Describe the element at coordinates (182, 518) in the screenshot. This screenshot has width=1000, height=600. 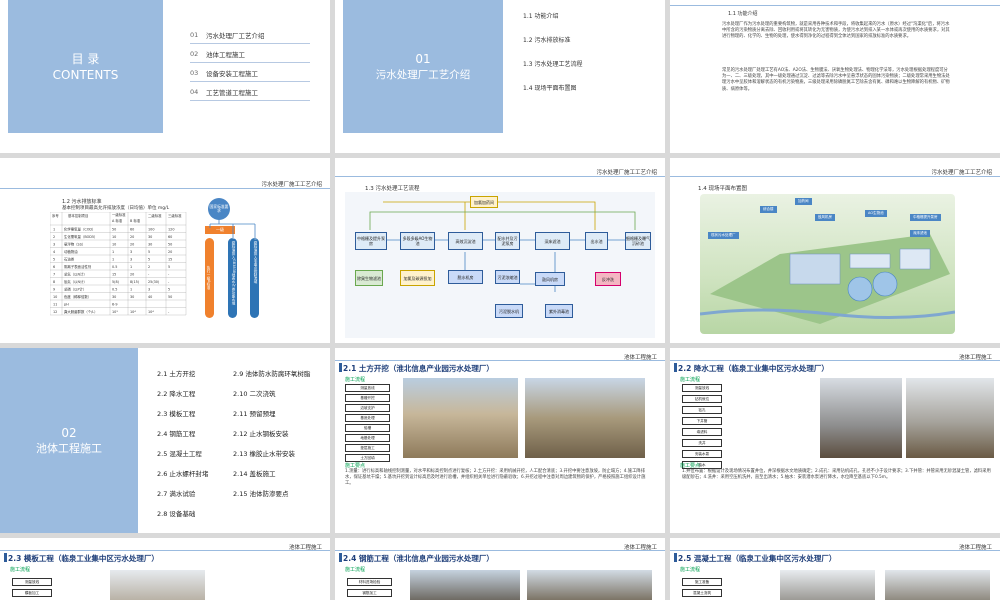
I see `sub-item: 2.8 设备基础` at that location.